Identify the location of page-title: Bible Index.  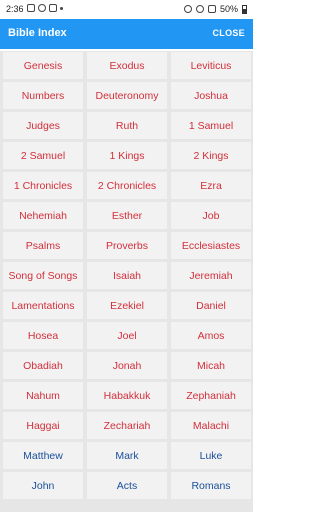
(37, 33).